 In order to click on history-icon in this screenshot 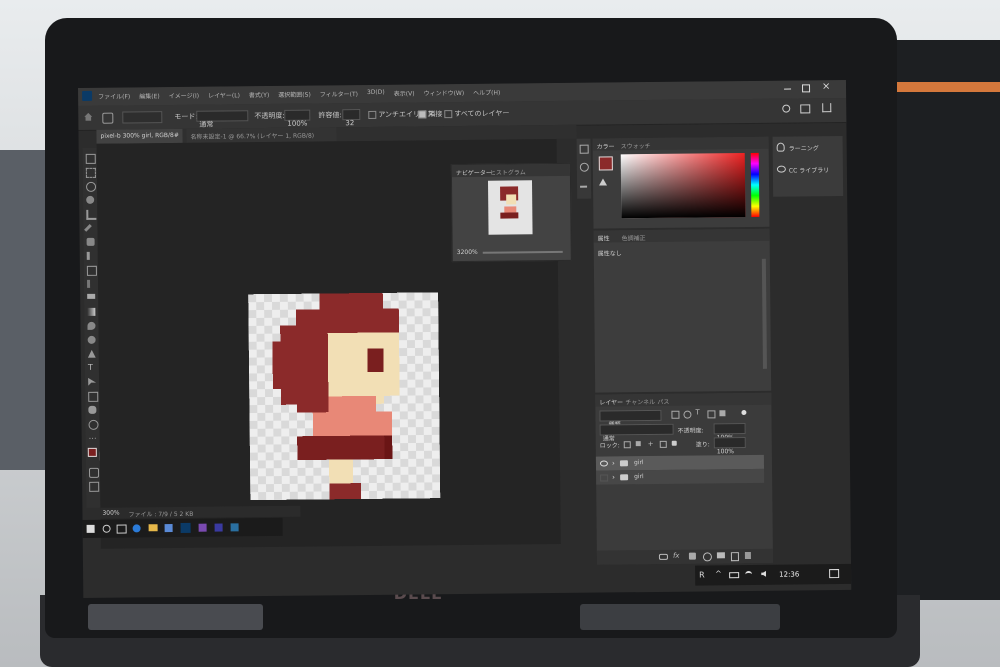, I will do `click(584, 149)`.